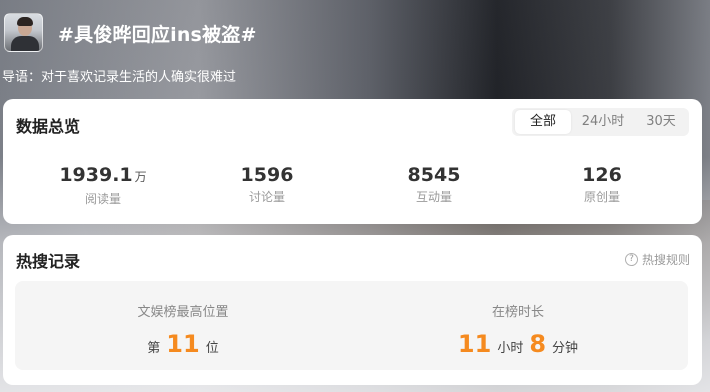  Describe the element at coordinates (434, 175) in the screenshot. I see `stat-interaction-value: 8545` at that location.